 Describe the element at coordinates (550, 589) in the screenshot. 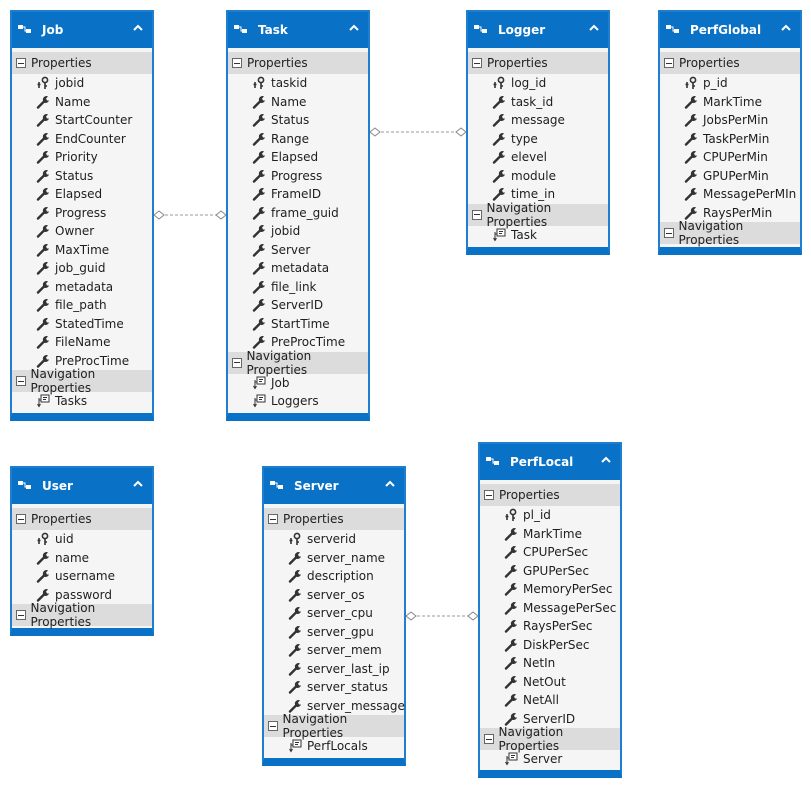

I see `property-MemoryPerSec: MemoryPerSec` at that location.